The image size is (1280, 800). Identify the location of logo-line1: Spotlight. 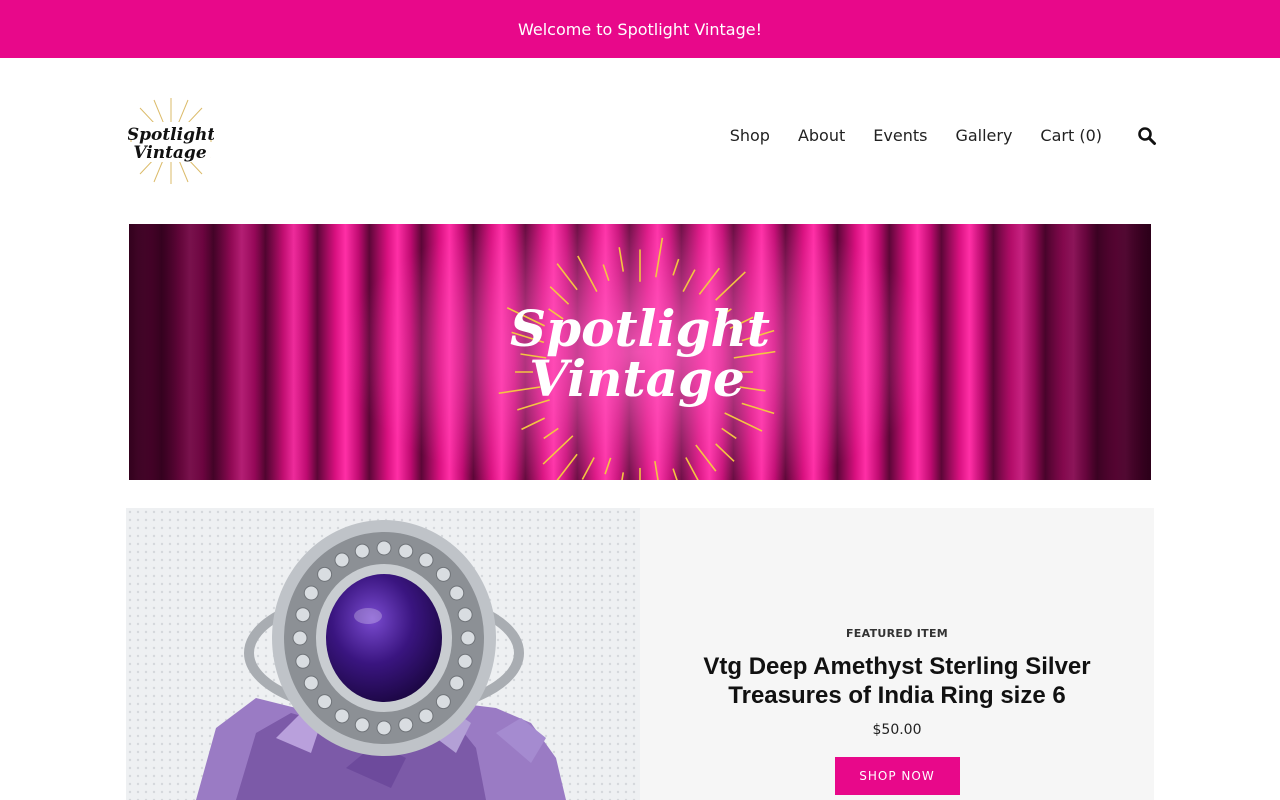
(171, 135).